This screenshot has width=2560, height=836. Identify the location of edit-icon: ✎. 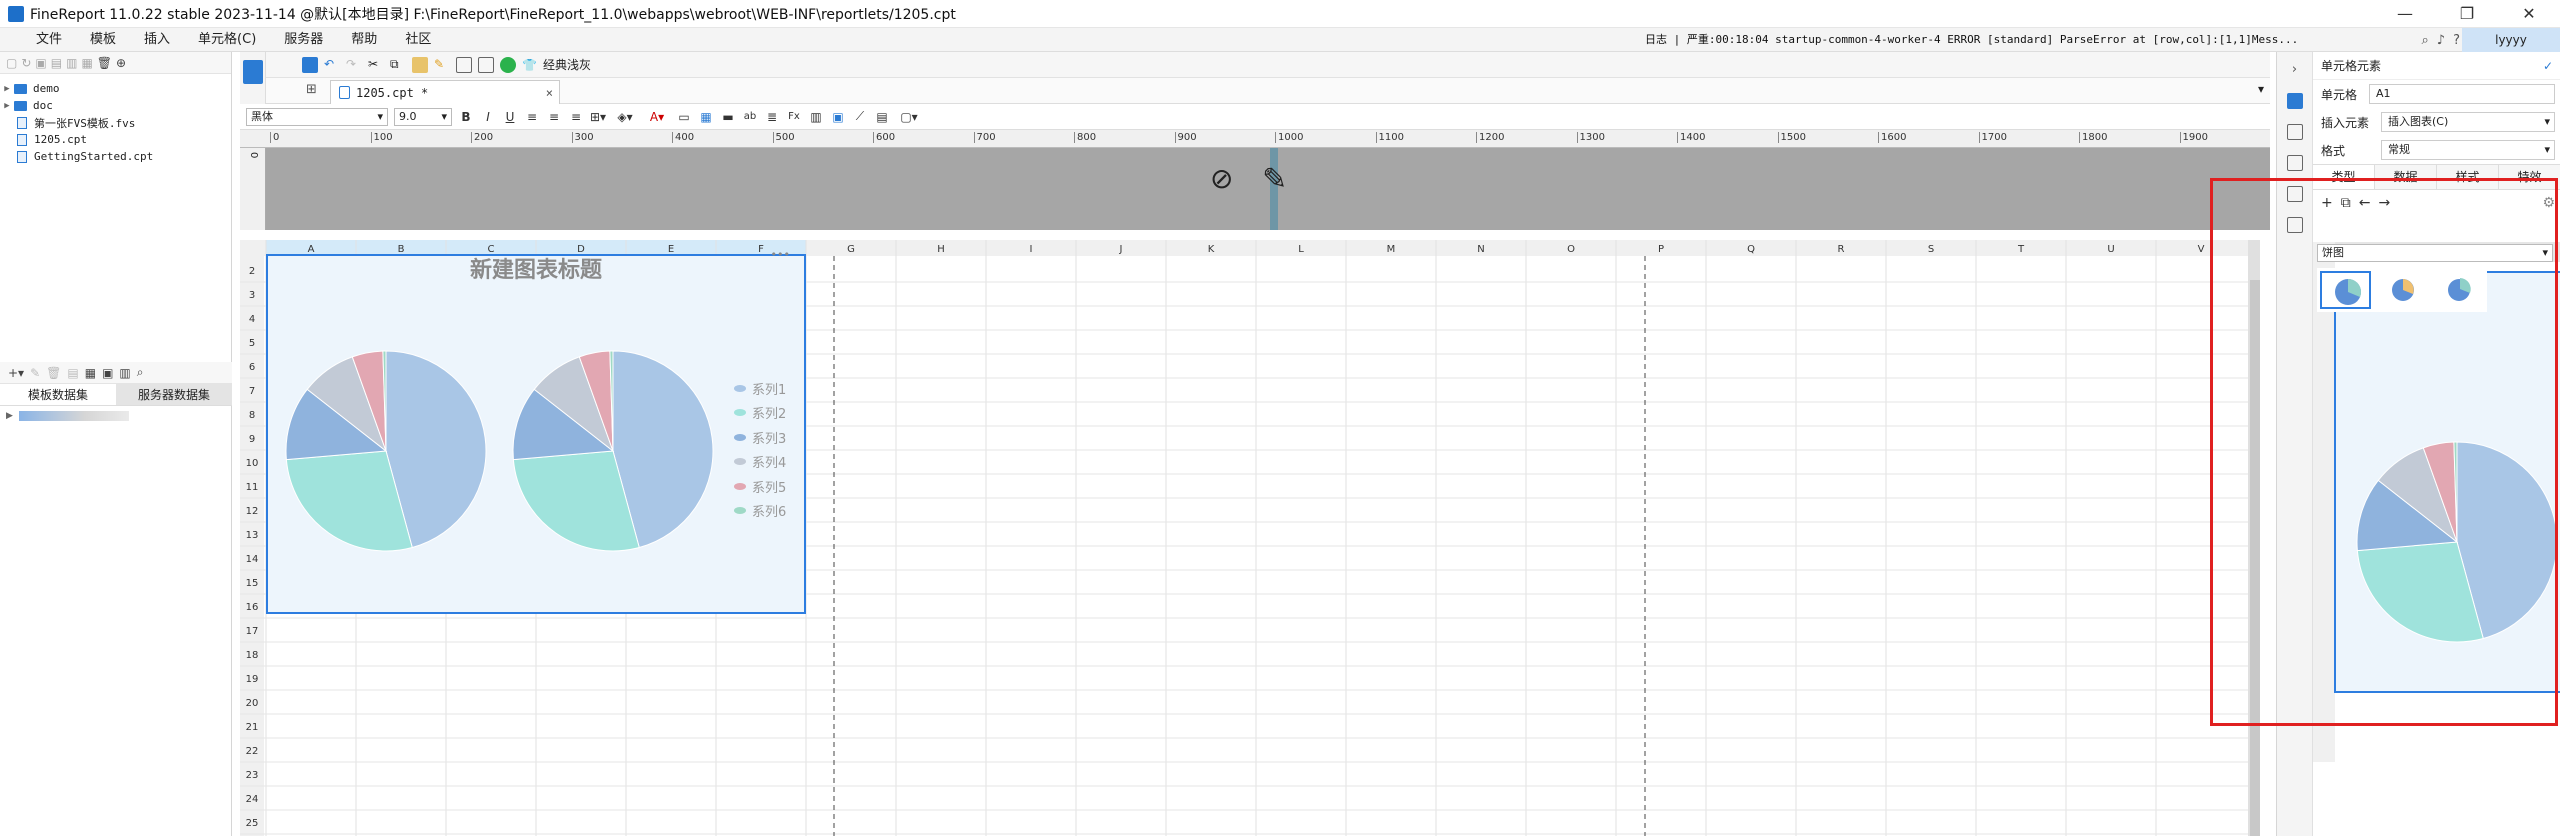
(35, 373).